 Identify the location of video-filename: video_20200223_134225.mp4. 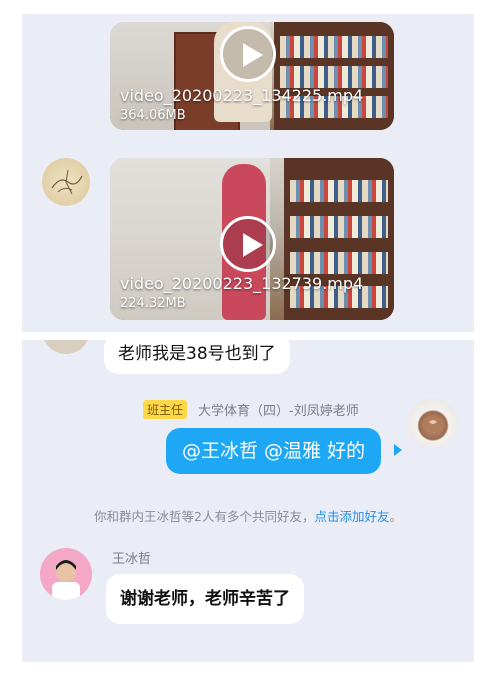
(242, 95).